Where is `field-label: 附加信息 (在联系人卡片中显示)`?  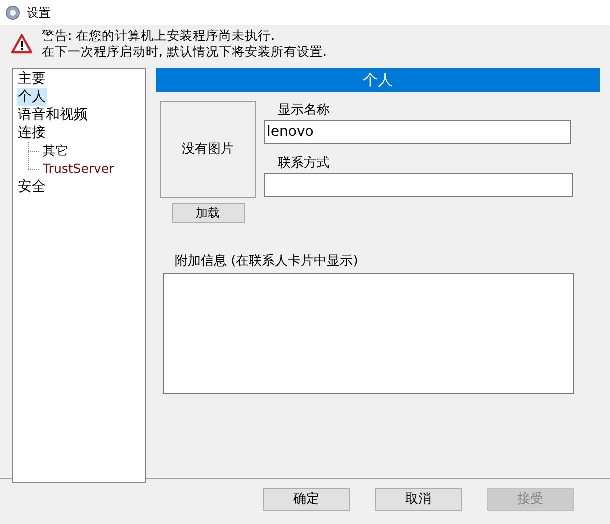
field-label: 附加信息 (在联系人卡片中显示) is located at coordinates (266, 262).